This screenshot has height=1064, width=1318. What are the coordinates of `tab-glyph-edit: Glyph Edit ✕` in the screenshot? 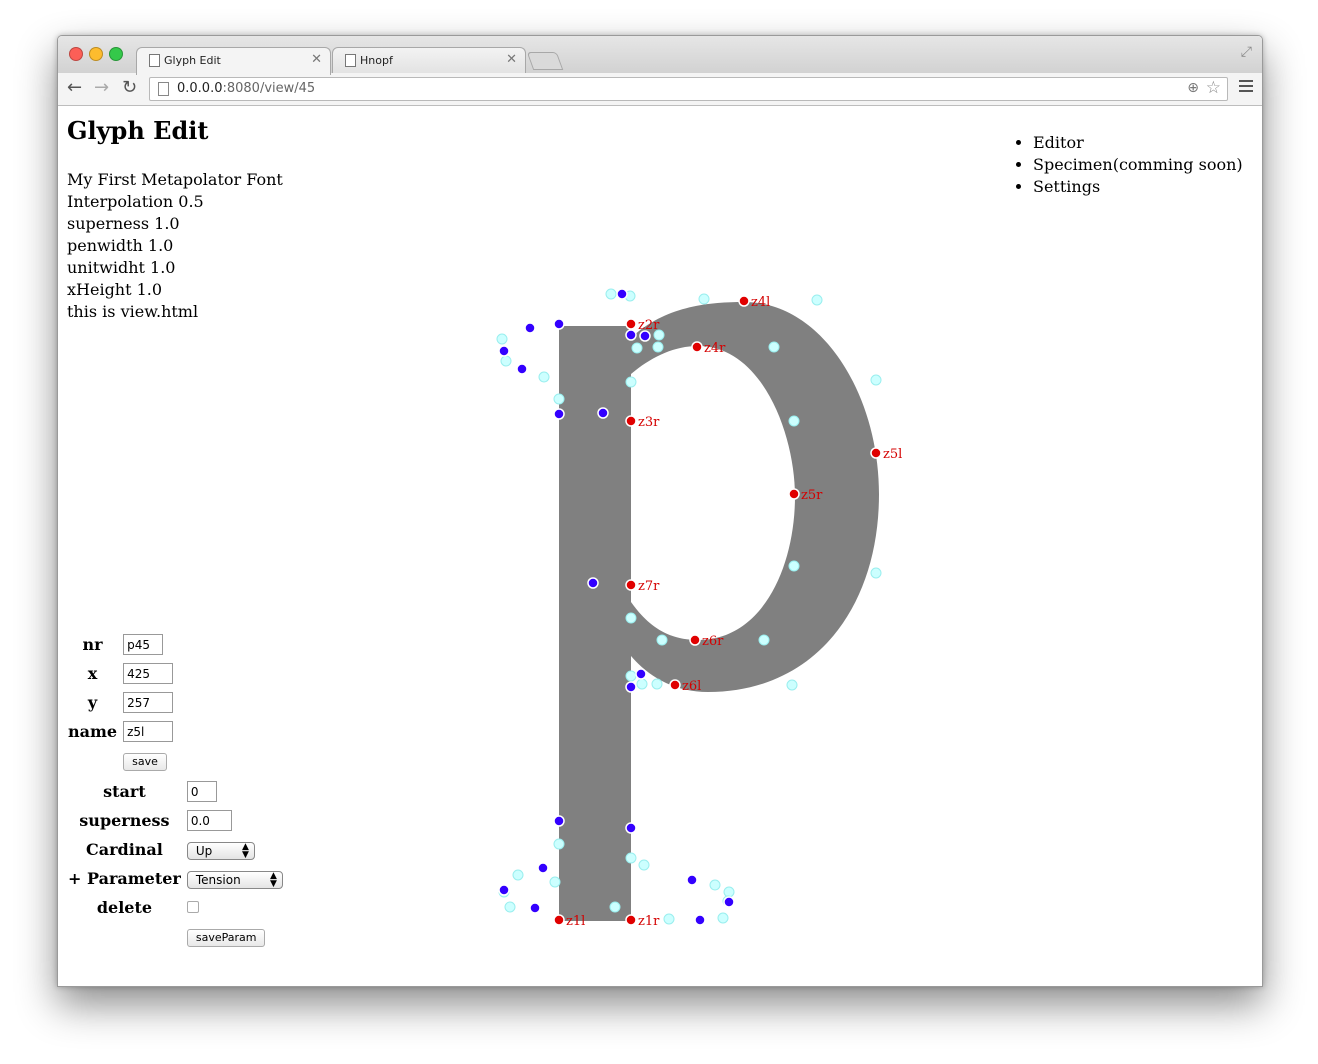 It's located at (233, 61).